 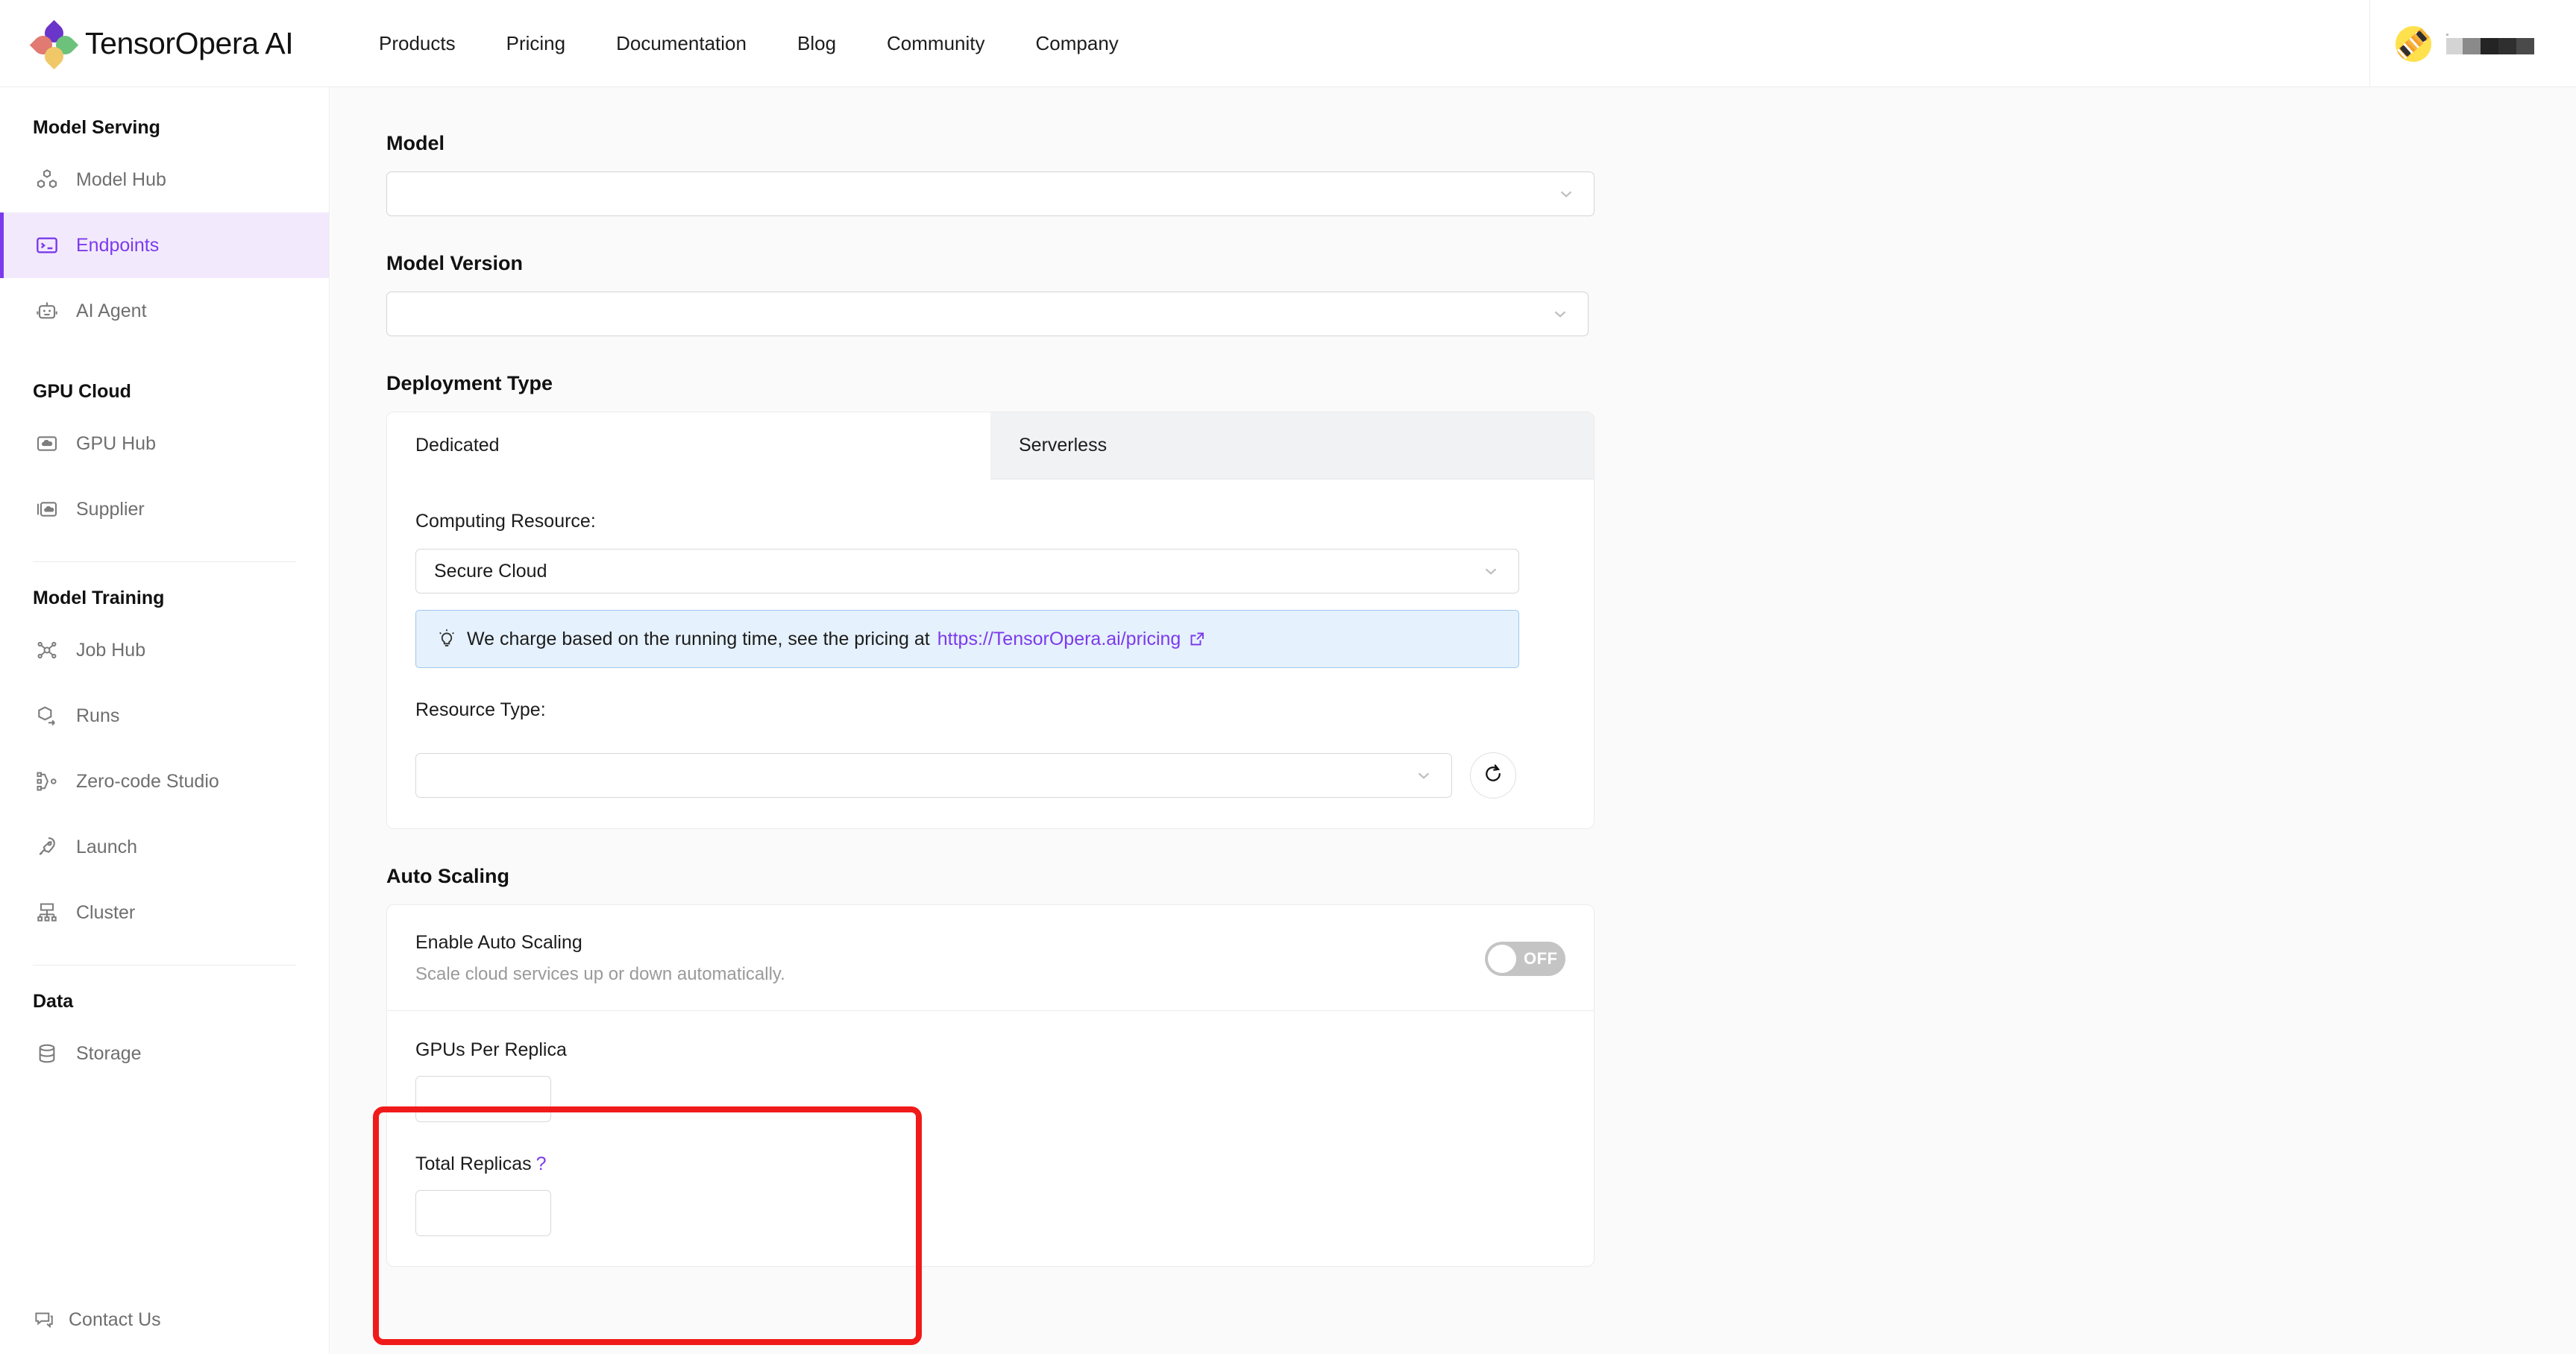 I want to click on gpus-per-replica-input, so click(x=483, y=1099).